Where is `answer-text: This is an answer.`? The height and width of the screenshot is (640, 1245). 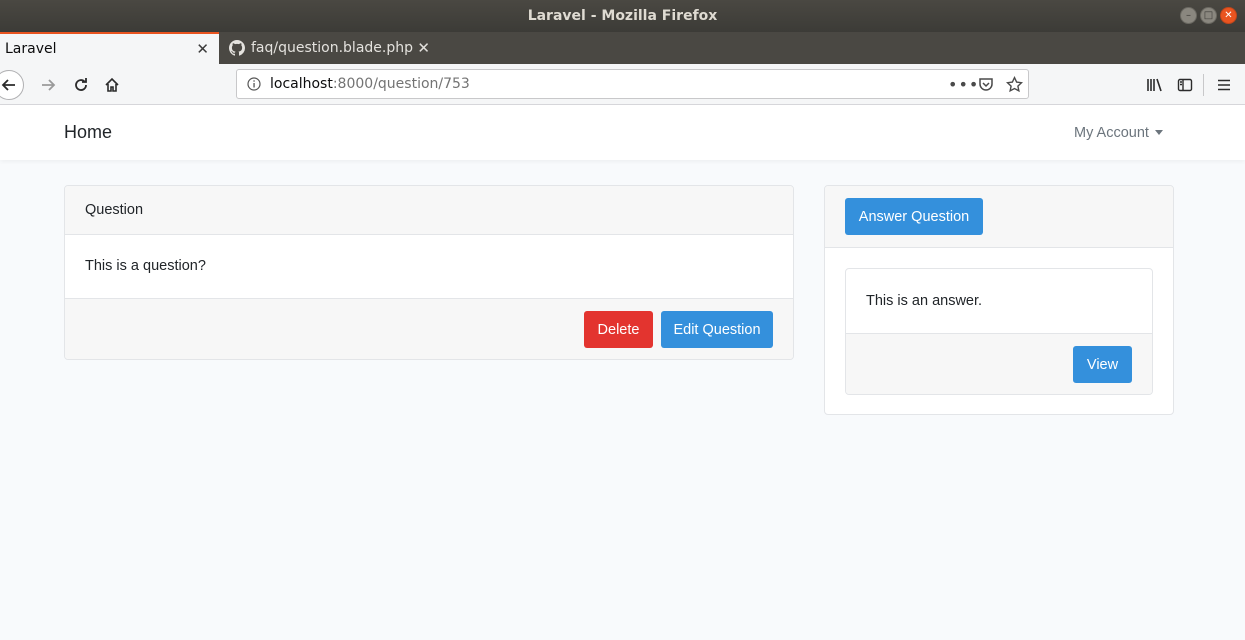 answer-text: This is an answer. is located at coordinates (924, 301).